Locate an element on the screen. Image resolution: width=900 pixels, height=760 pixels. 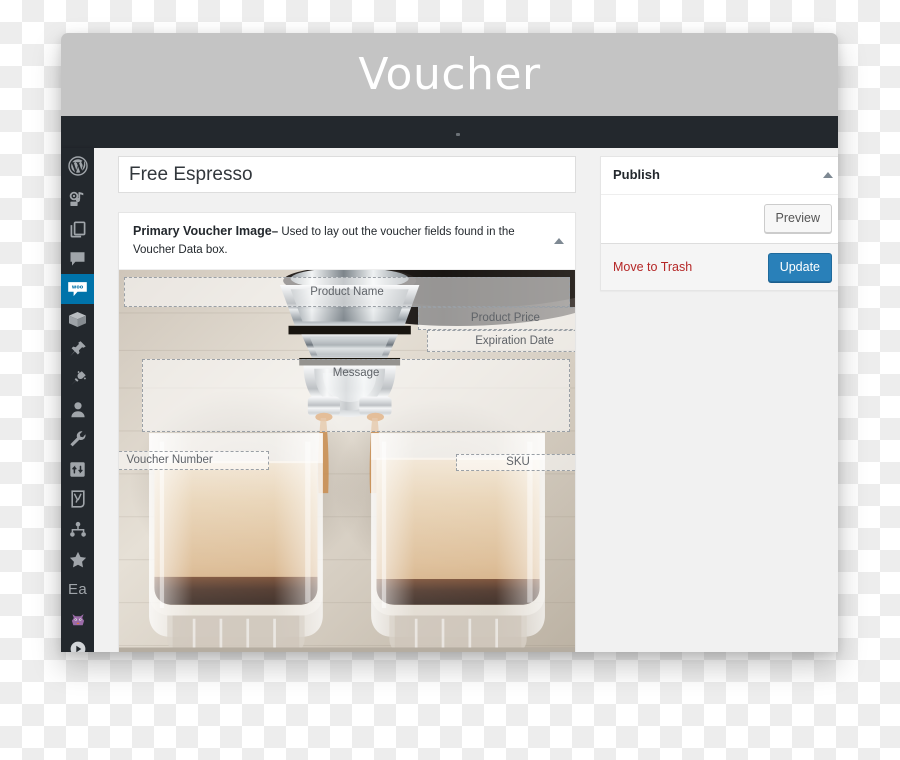
field-box-product-name: Product Name is located at coordinates (347, 291).